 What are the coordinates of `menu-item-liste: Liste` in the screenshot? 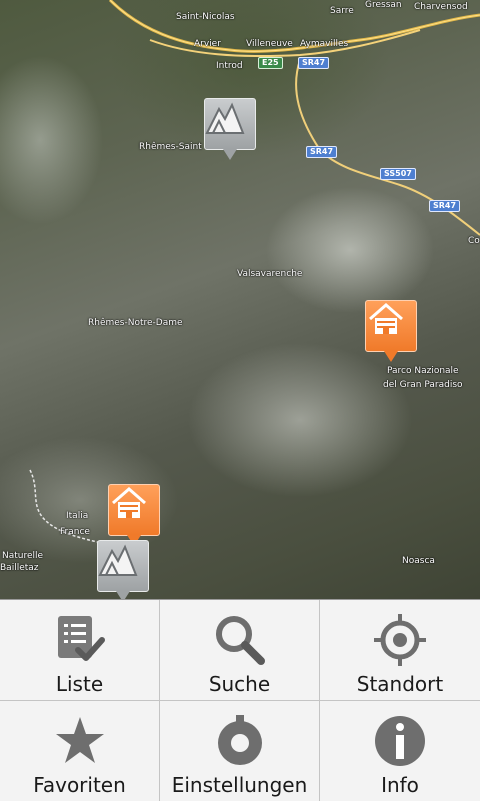 It's located at (79, 650).